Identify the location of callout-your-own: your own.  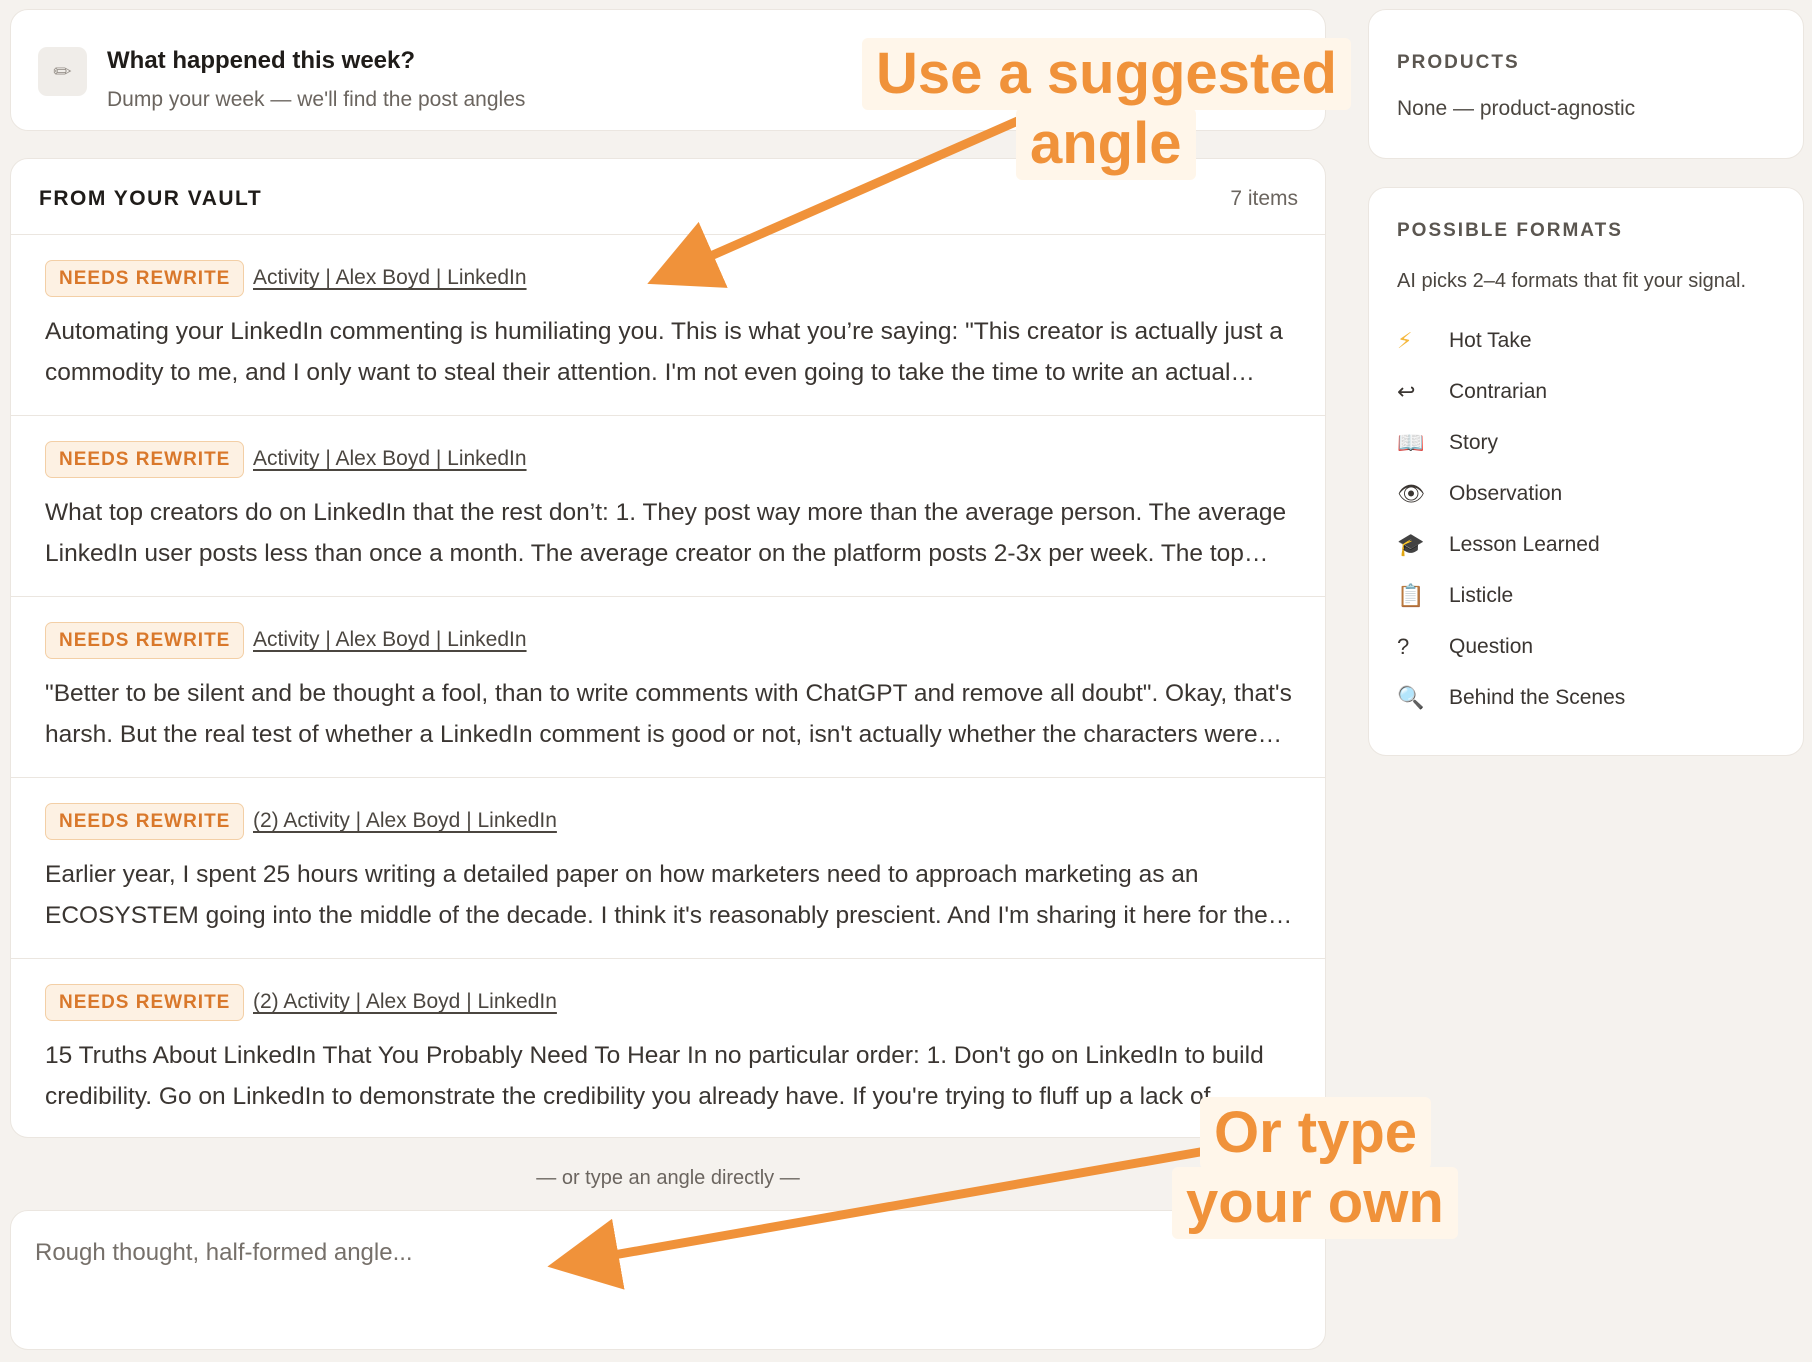
(1315, 1203).